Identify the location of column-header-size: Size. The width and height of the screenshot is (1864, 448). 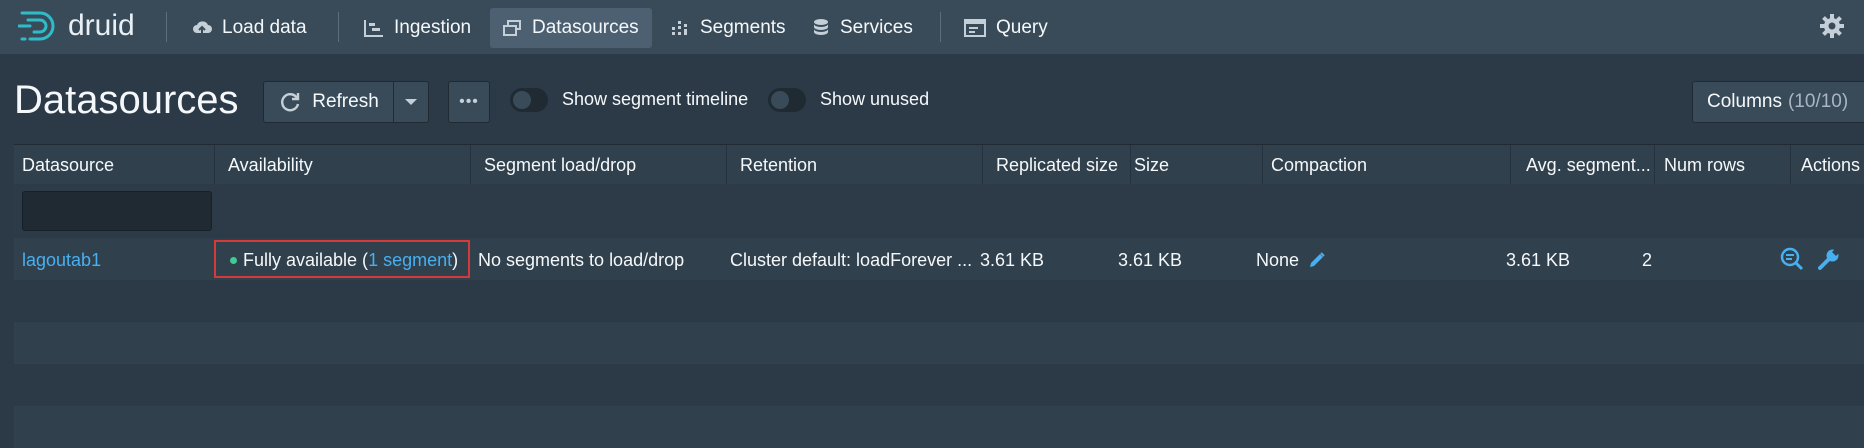
(1151, 165).